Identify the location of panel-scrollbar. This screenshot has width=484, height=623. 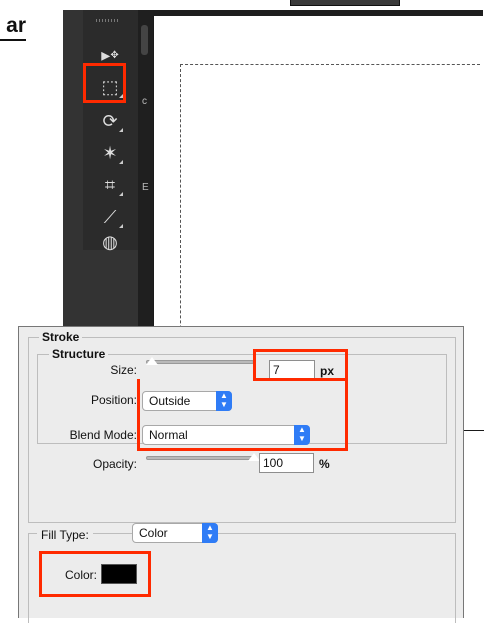
(144, 40).